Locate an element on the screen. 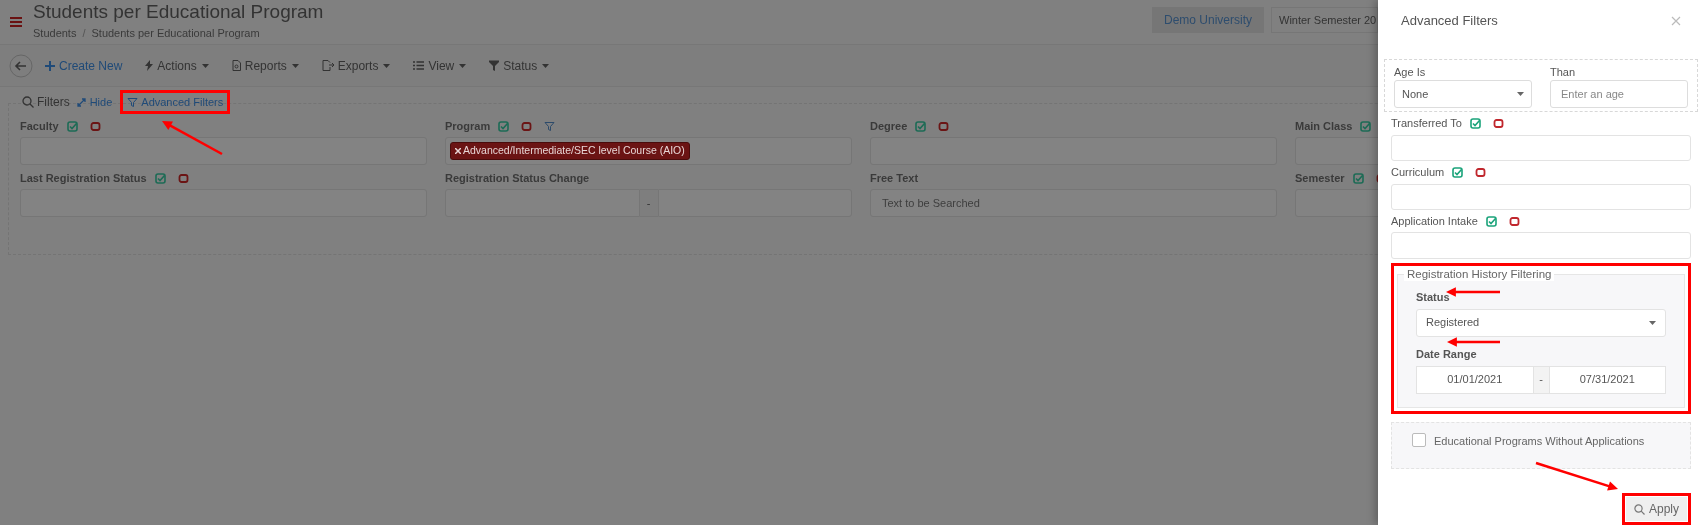 This screenshot has height=525, width=1704. select-field is located at coordinates (223, 151).